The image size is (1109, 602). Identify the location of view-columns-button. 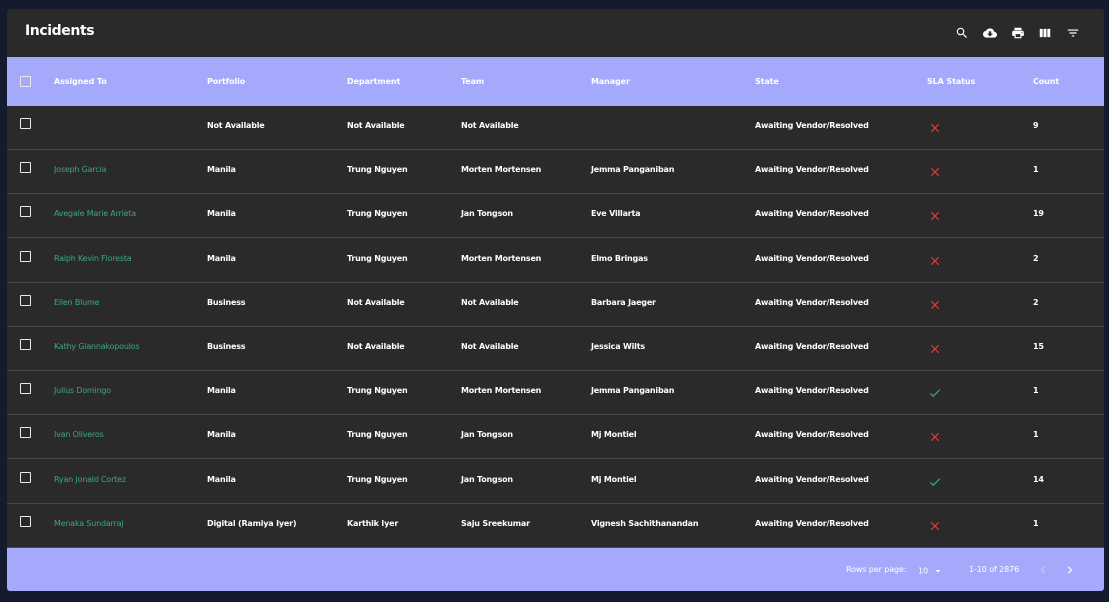
(1045, 33).